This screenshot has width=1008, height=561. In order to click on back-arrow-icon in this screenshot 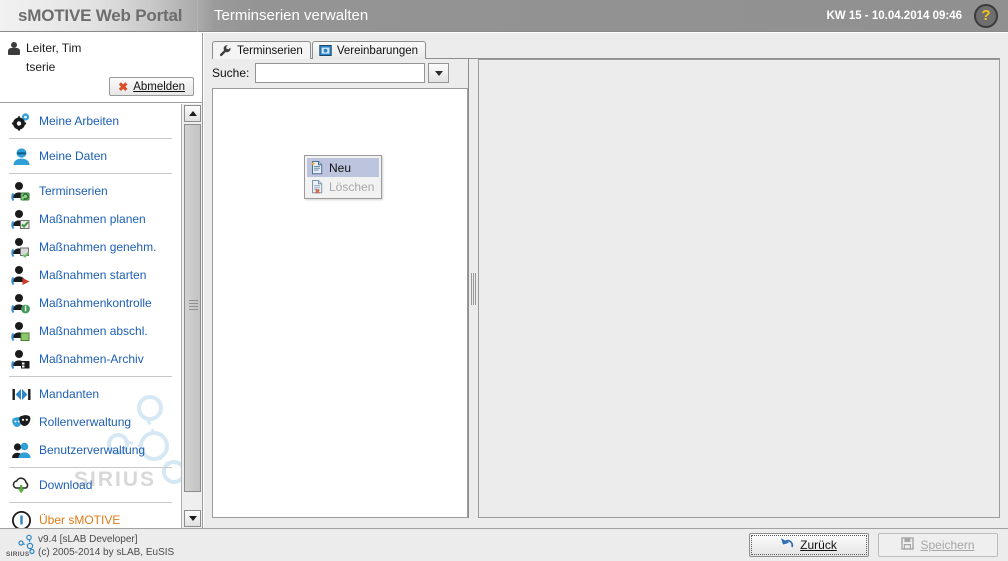, I will do `click(787, 545)`.